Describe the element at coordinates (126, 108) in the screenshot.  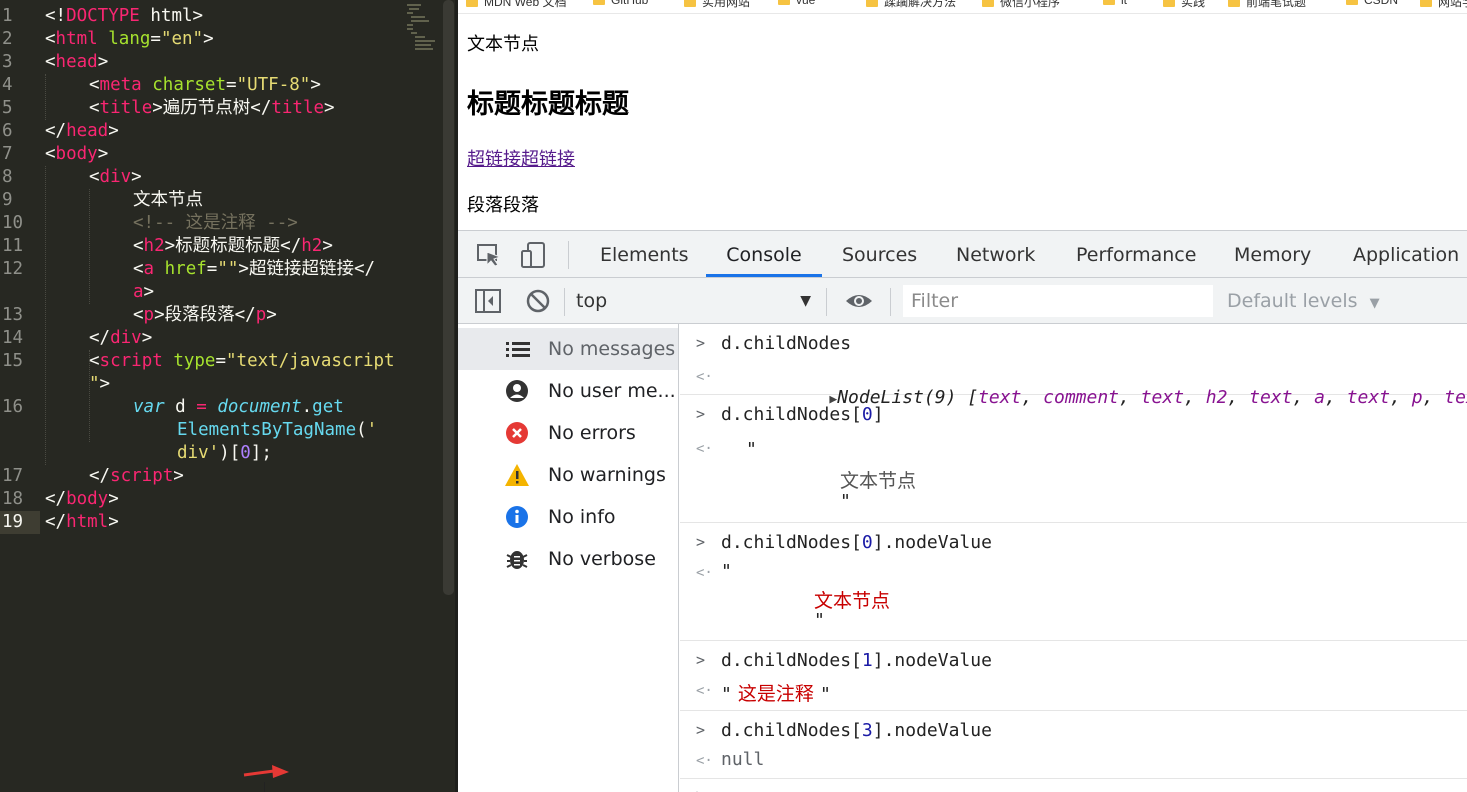
I see `code-token: title` at that location.